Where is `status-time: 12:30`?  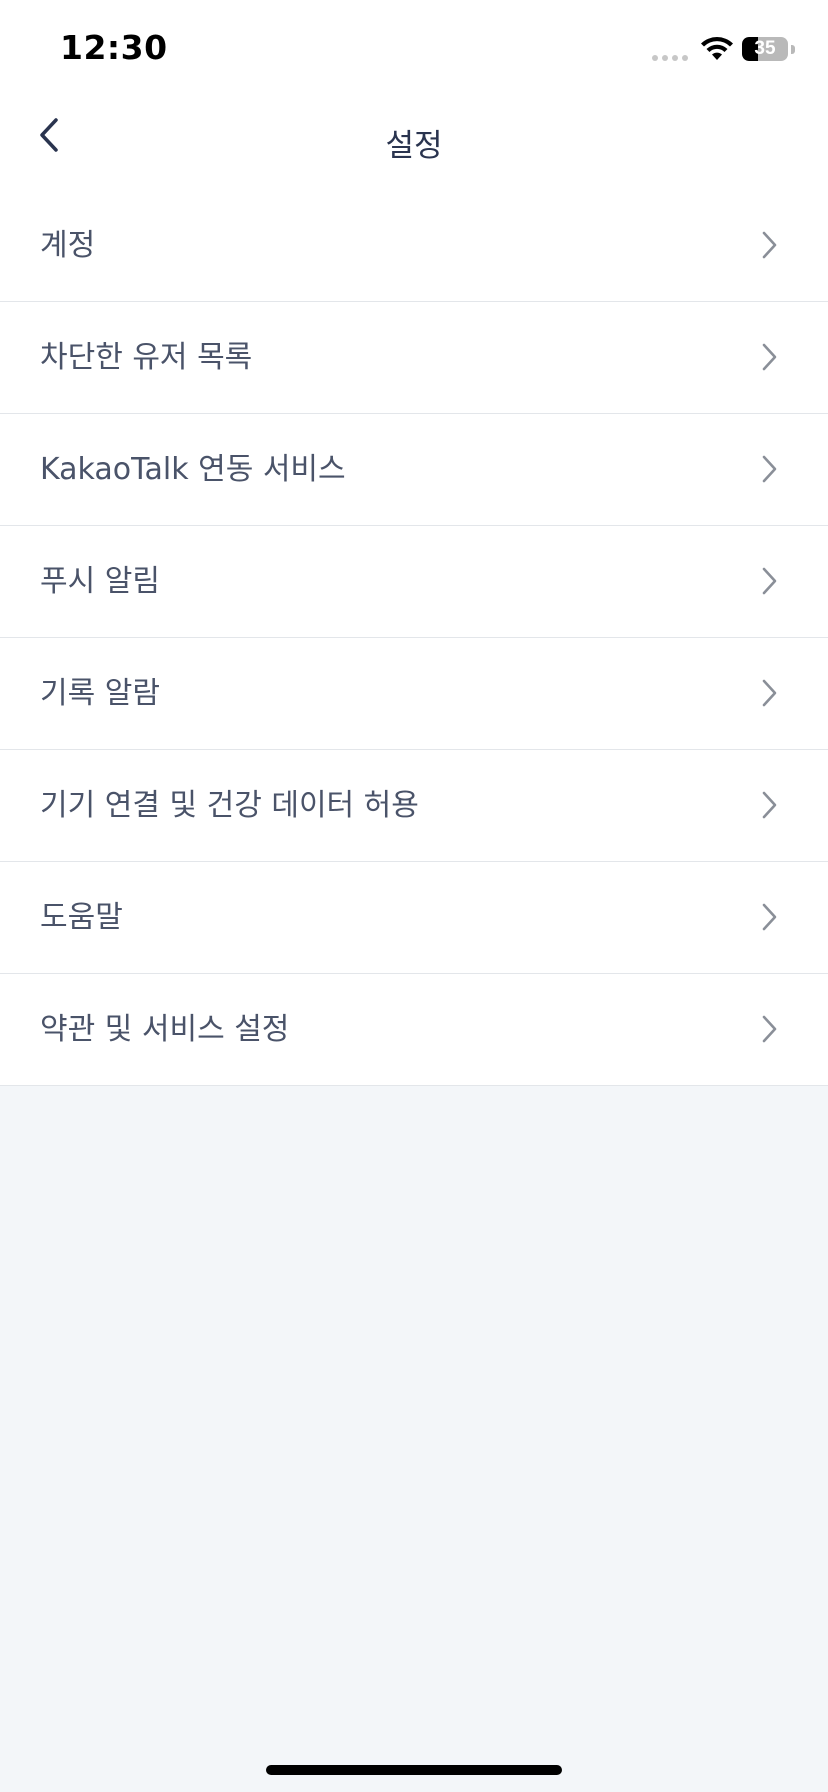
status-time: 12:30 is located at coordinates (114, 47).